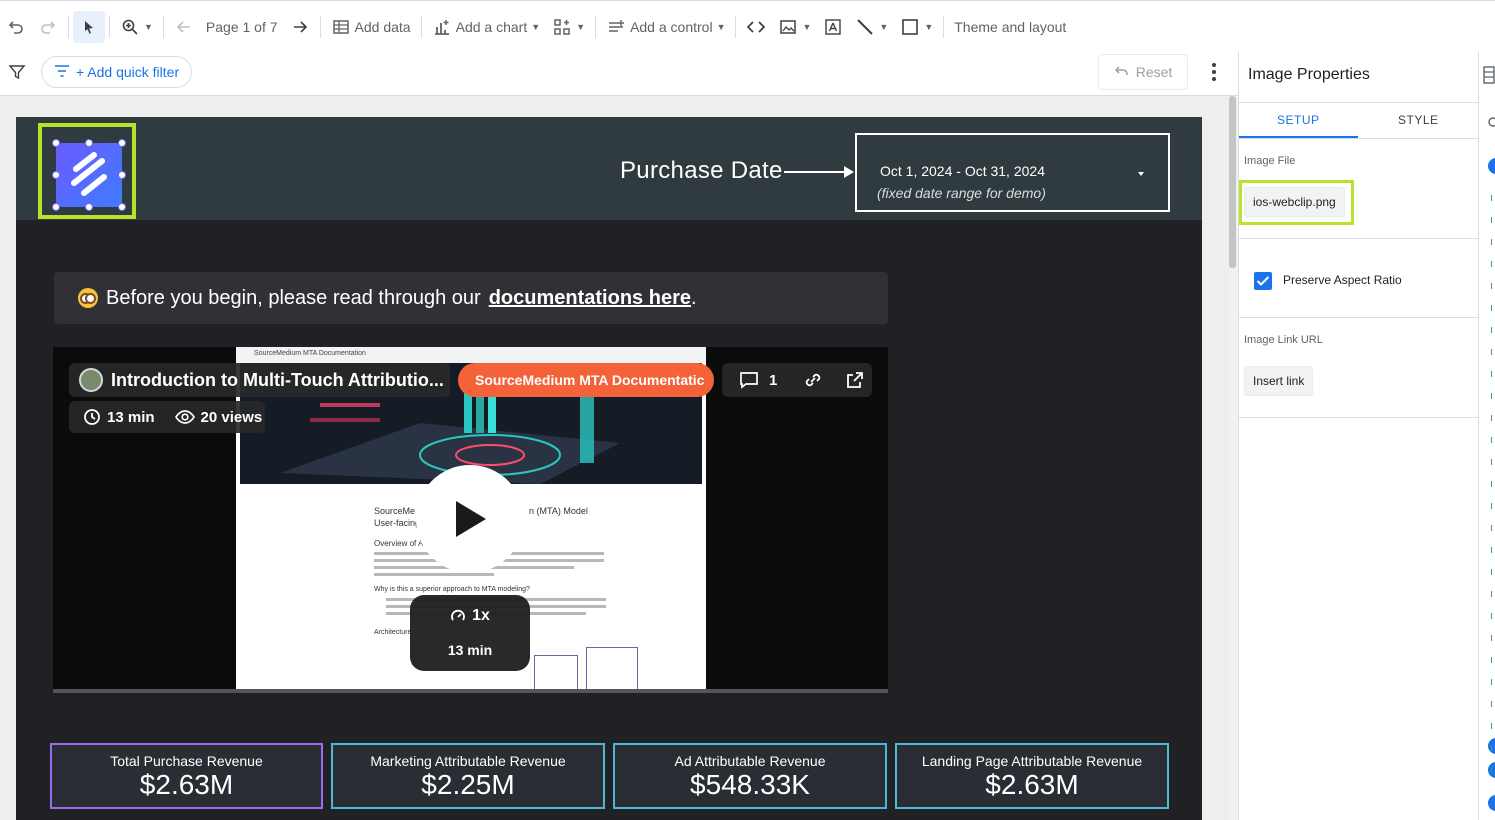 This screenshot has width=1495, height=820. Describe the element at coordinates (371, 27) in the screenshot. I see `add-data-button: Add data` at that location.